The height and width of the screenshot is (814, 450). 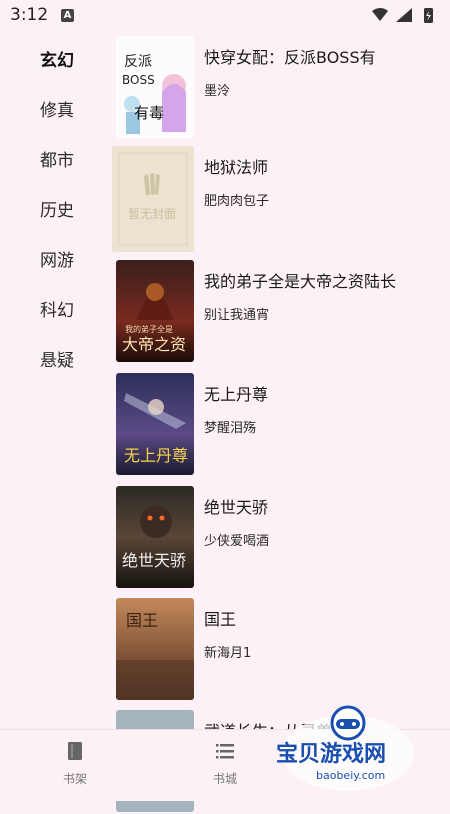 What do you see at coordinates (228, 653) in the screenshot?
I see `book-author: 新海月1` at bounding box center [228, 653].